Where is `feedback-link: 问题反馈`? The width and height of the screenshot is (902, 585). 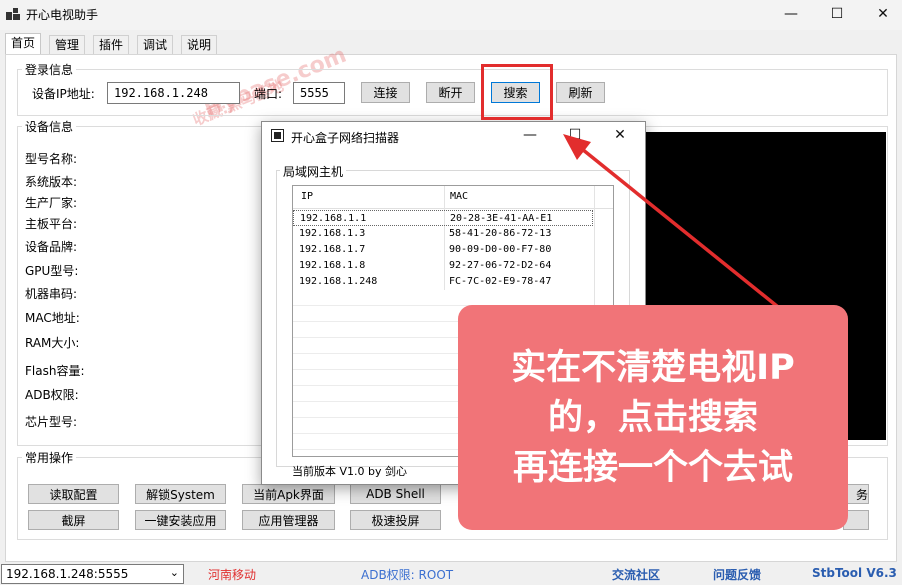 feedback-link: 问题反馈 is located at coordinates (737, 574).